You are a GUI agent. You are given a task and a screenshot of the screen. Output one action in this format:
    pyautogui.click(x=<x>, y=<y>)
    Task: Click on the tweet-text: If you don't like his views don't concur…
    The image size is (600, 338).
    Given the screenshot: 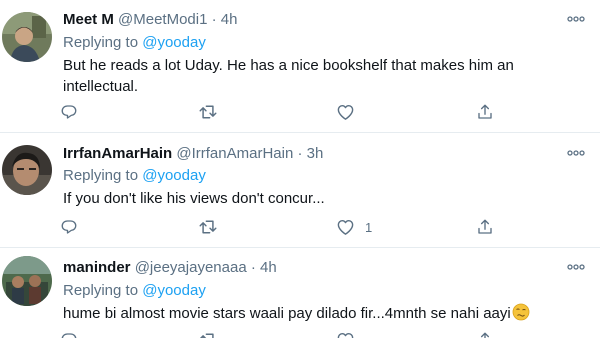 What is the action you would take?
    pyautogui.click(x=194, y=198)
    